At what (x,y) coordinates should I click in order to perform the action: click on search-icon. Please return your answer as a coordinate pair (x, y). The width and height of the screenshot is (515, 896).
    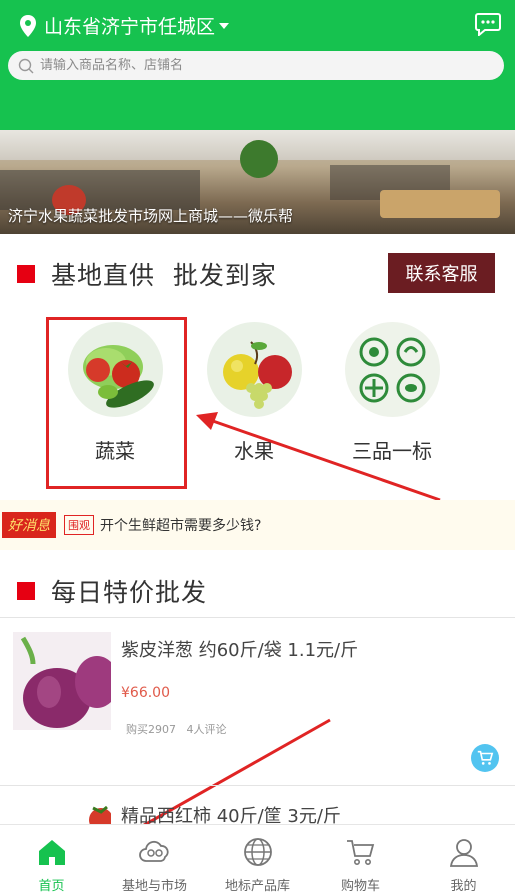
    Looking at the image, I should click on (26, 65).